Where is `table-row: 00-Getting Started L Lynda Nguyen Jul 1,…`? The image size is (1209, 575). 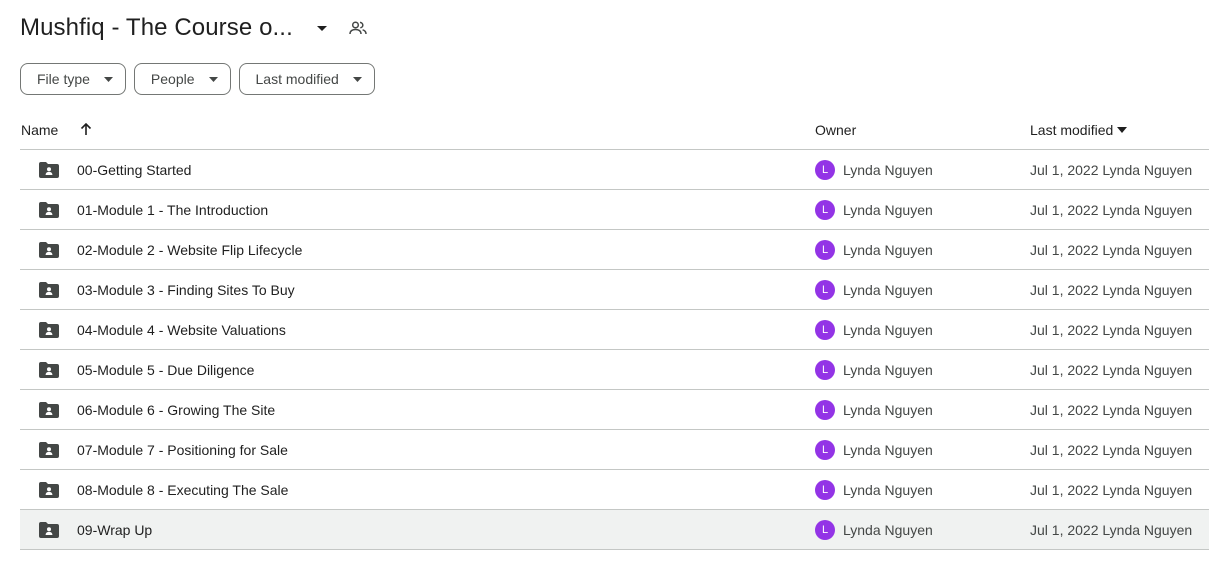
table-row: 00-Getting Started L Lynda Nguyen Jul 1,… is located at coordinates (614, 170).